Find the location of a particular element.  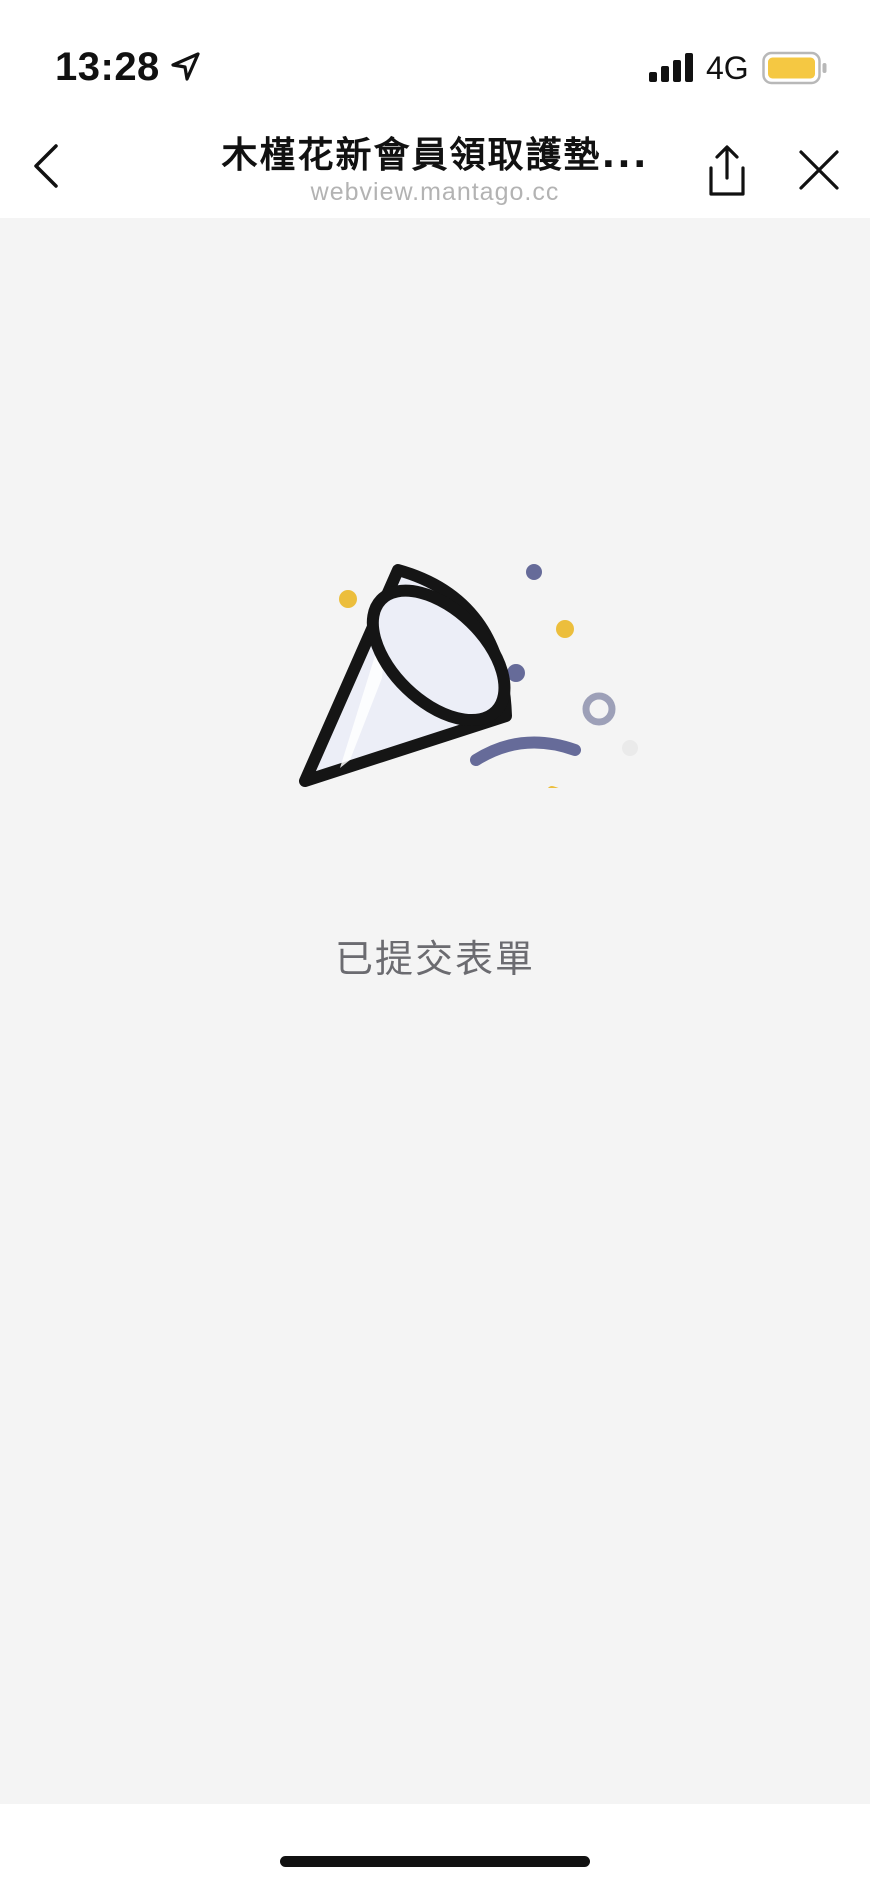

webview-nav-bar: 木槿花新會員領取護墊... webview.mantago.cc is located at coordinates (435, 165).